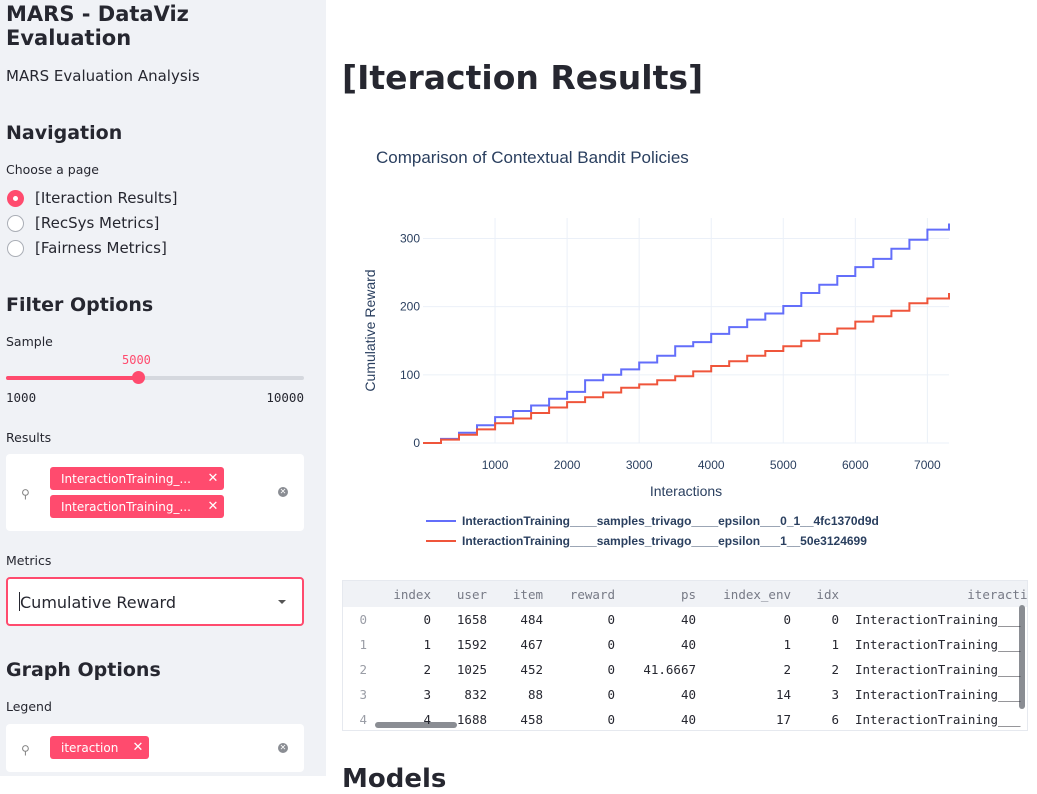 Image resolution: width=1037 pixels, height=794 pixels. What do you see at coordinates (531, 644) in the screenshot?
I see `table-cell: 467` at bounding box center [531, 644].